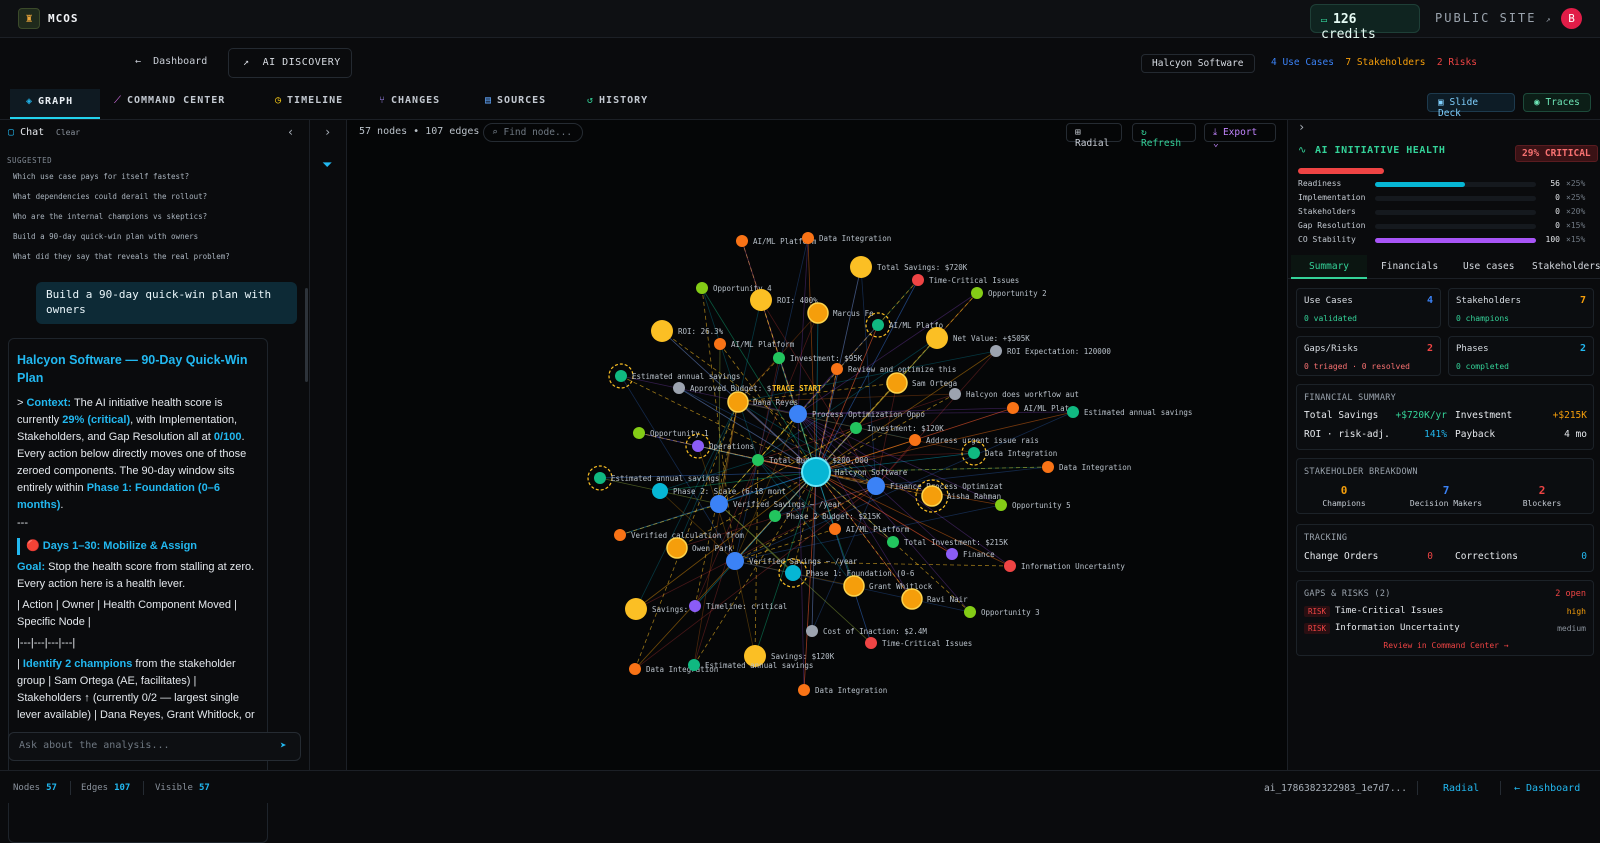 The image size is (1600, 843). What do you see at coordinates (947, 542) in the screenshot?
I see `graph-node: Total Investment: $215K` at bounding box center [947, 542].